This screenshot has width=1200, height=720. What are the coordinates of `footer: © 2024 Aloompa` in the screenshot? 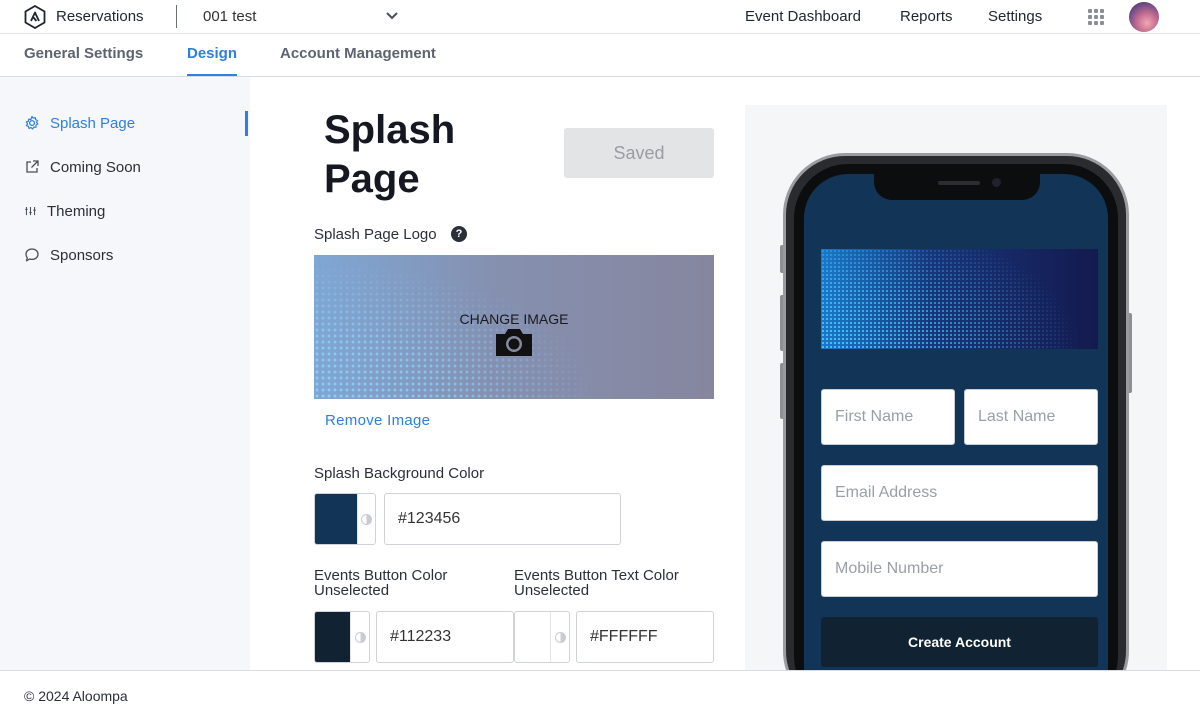 It's located at (600, 695).